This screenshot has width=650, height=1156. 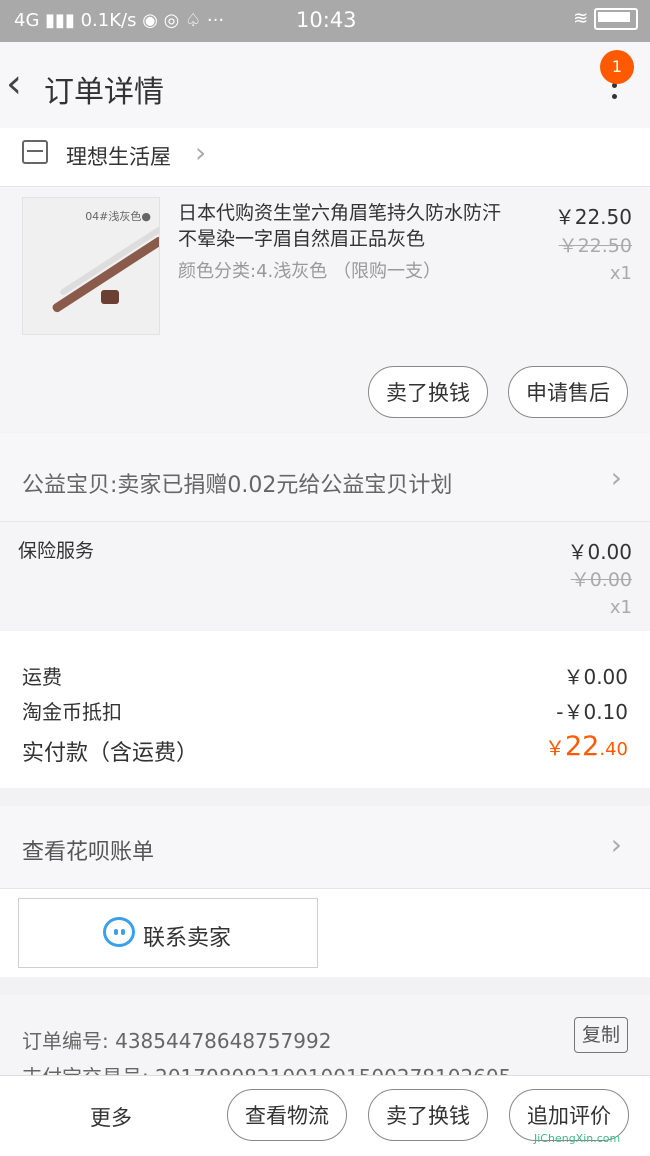 What do you see at coordinates (620, 273) in the screenshot?
I see `product-quantity: x1` at bounding box center [620, 273].